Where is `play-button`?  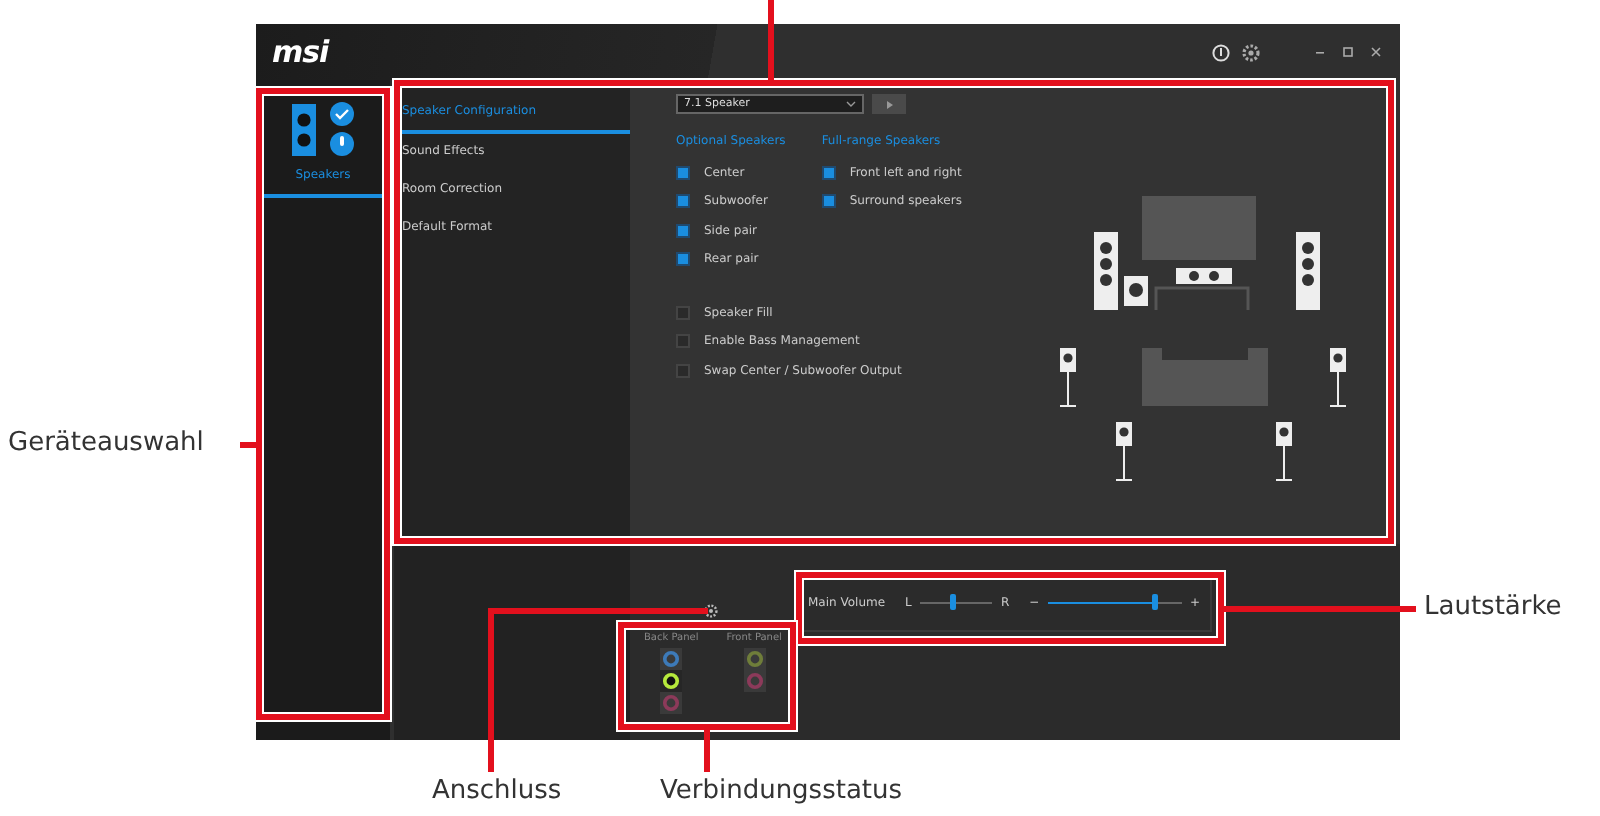
play-button is located at coordinates (889, 104).